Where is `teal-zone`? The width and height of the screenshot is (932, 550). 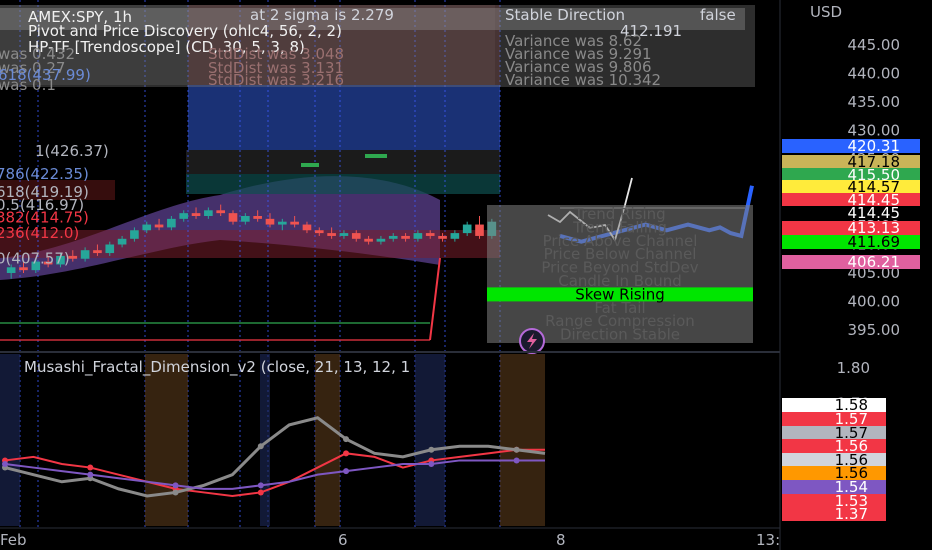 teal-zone is located at coordinates (343, 184).